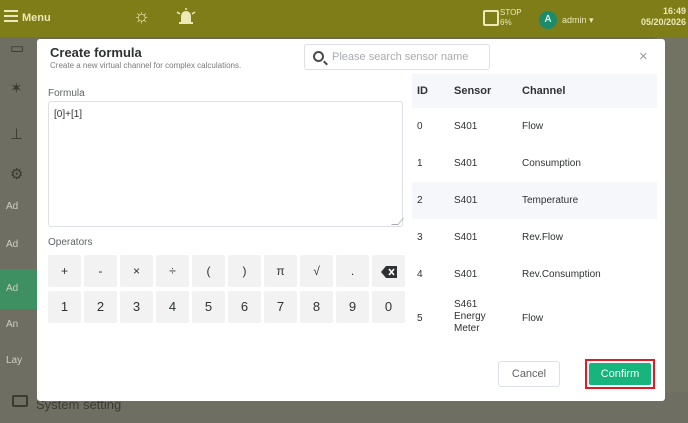 This screenshot has height=423, width=688. Describe the element at coordinates (407, 57) in the screenshot. I see `sensor-search-input` at that location.